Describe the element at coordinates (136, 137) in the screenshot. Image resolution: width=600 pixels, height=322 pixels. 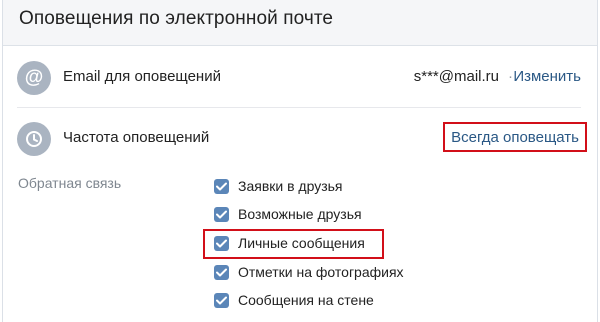
I see `frequency-label: Частота оповещений` at that location.